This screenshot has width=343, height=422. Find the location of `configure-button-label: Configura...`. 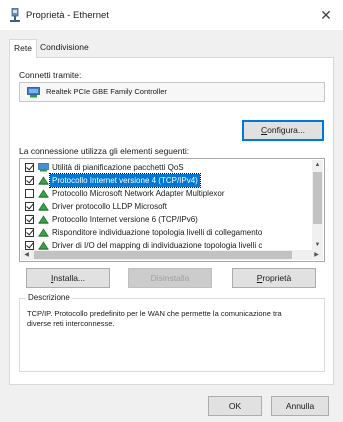

configure-button-label: Configura... is located at coordinates (283, 130).